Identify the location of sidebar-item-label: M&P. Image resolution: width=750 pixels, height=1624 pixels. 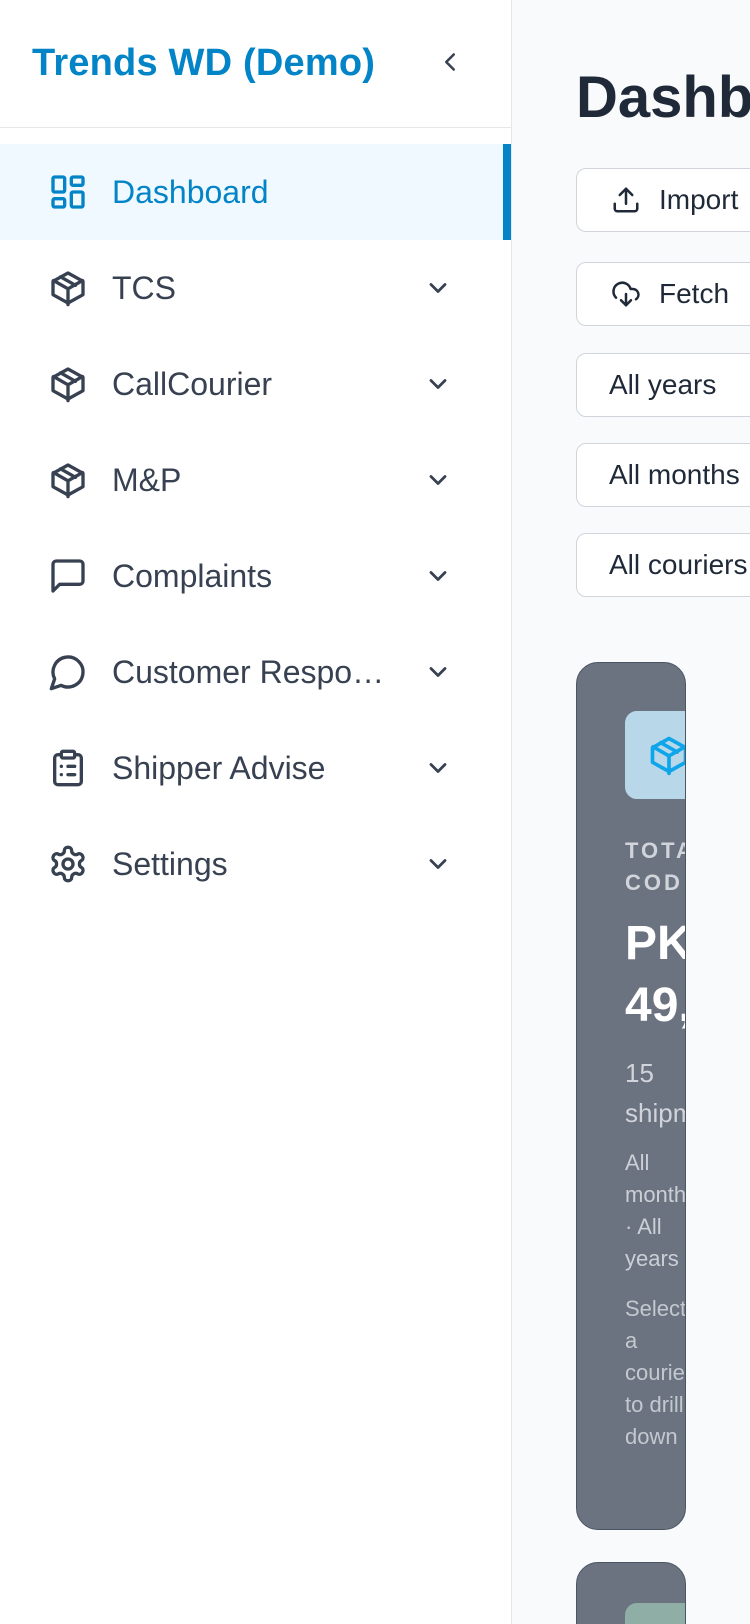
(147, 479).